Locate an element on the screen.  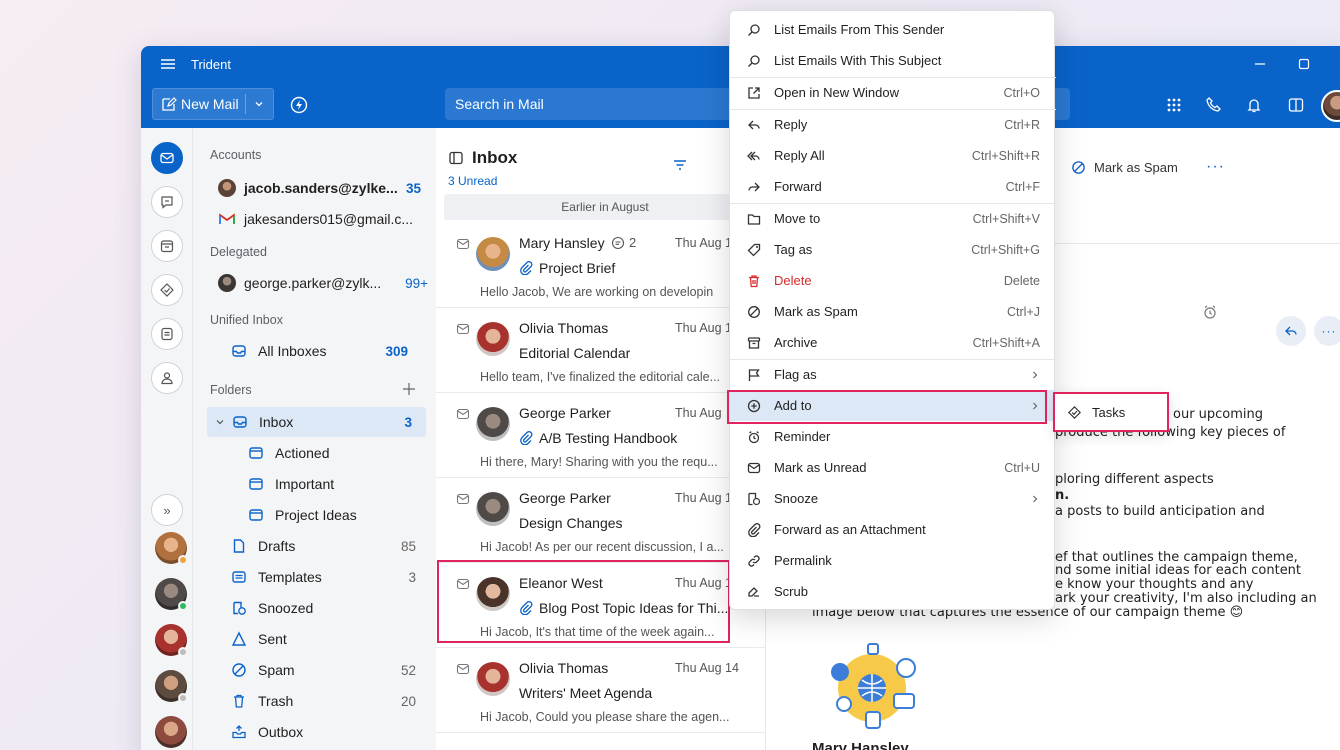
body-text: nd some initial ideas for each content is located at coordinates (1178, 570).